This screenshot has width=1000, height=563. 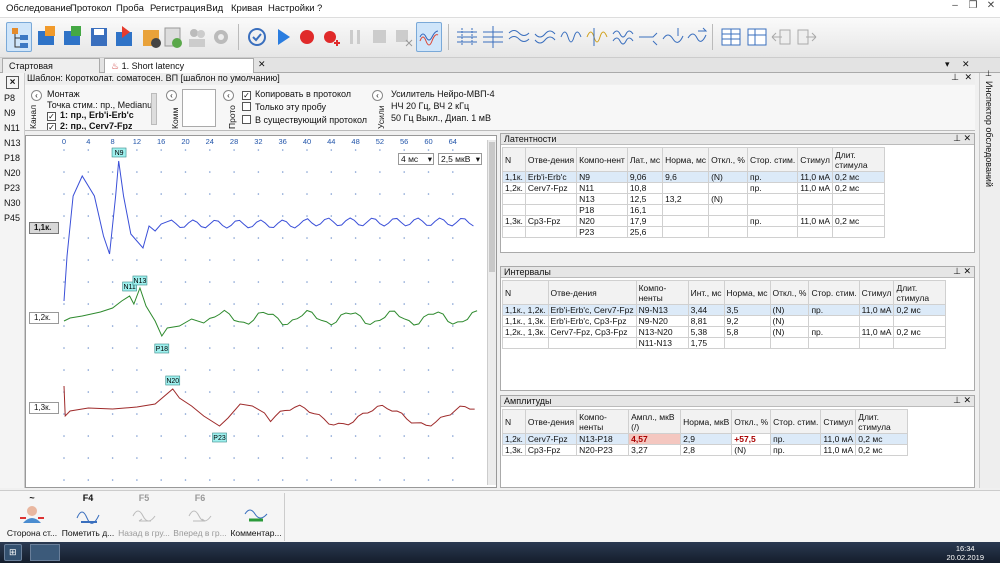 I want to click on column-header: Инт., мс, so click(x=706, y=292).